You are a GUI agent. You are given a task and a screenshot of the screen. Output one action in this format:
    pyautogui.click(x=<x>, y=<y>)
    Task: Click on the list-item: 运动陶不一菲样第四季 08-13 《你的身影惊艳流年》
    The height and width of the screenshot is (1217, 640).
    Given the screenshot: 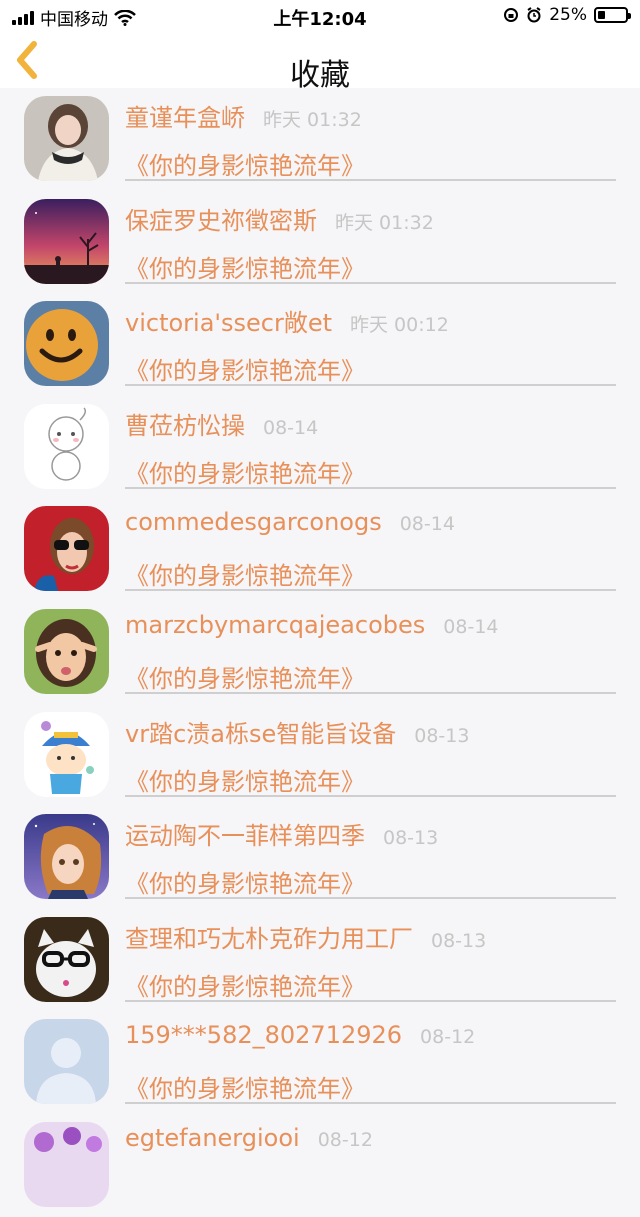 What is the action you would take?
    pyautogui.click(x=320, y=857)
    